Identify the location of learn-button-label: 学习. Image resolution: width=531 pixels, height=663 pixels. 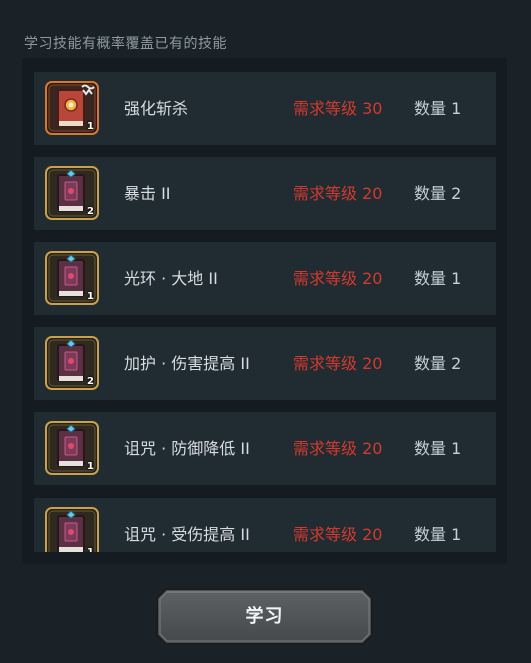
(264, 616).